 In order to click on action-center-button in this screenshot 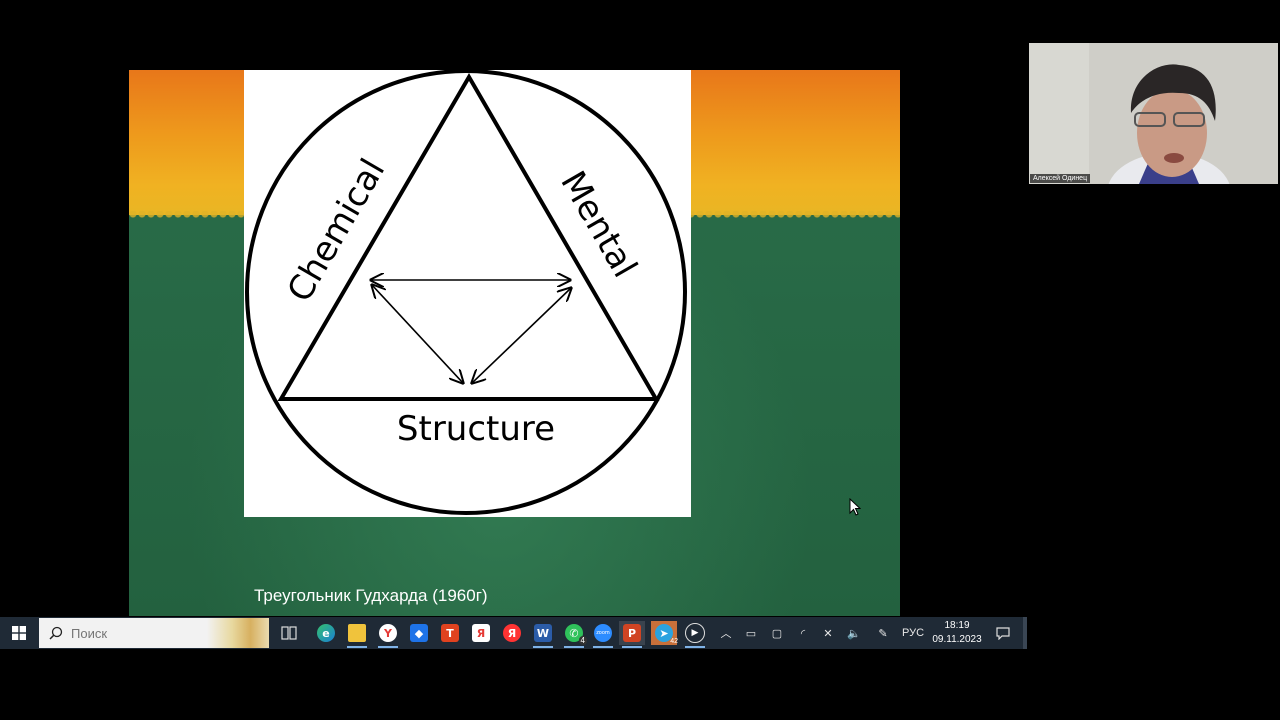, I will do `click(1003, 633)`.